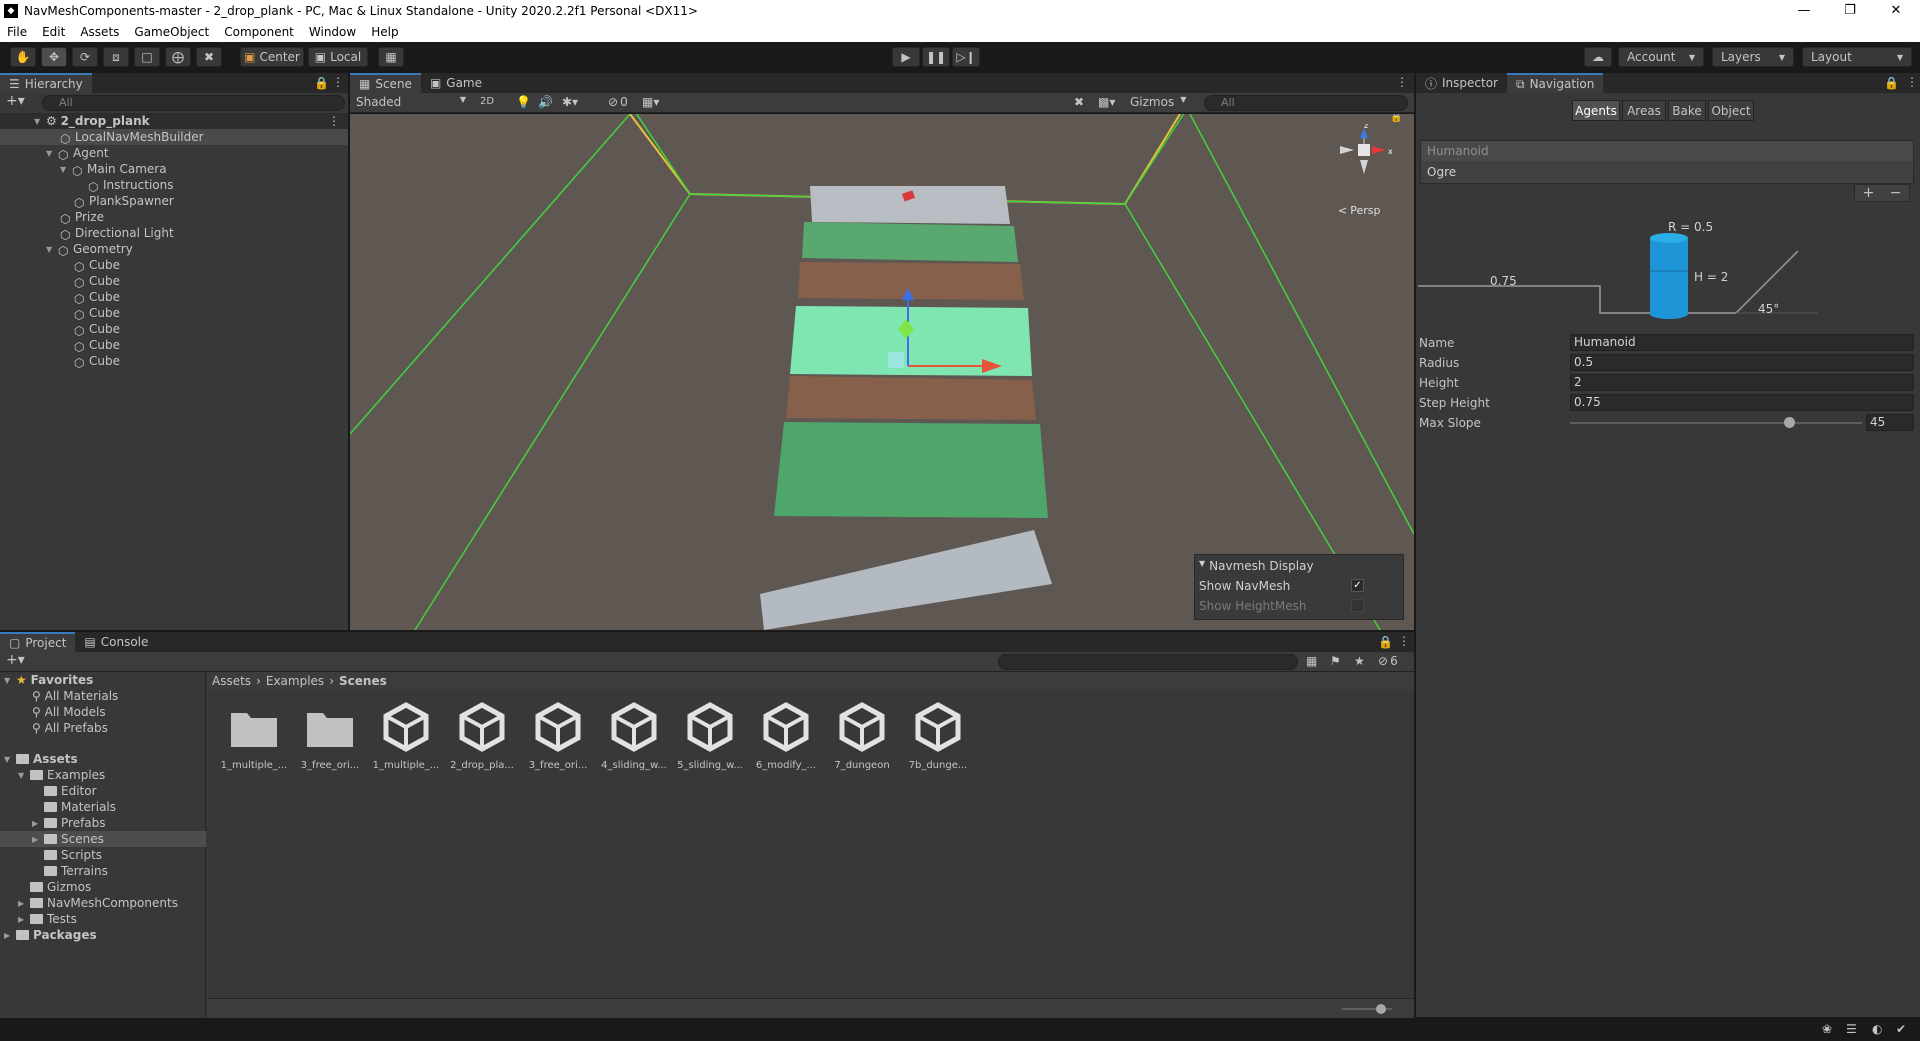 The width and height of the screenshot is (1920, 1041). What do you see at coordinates (523, 102) in the screenshot?
I see `lighting-icon: 💡` at bounding box center [523, 102].